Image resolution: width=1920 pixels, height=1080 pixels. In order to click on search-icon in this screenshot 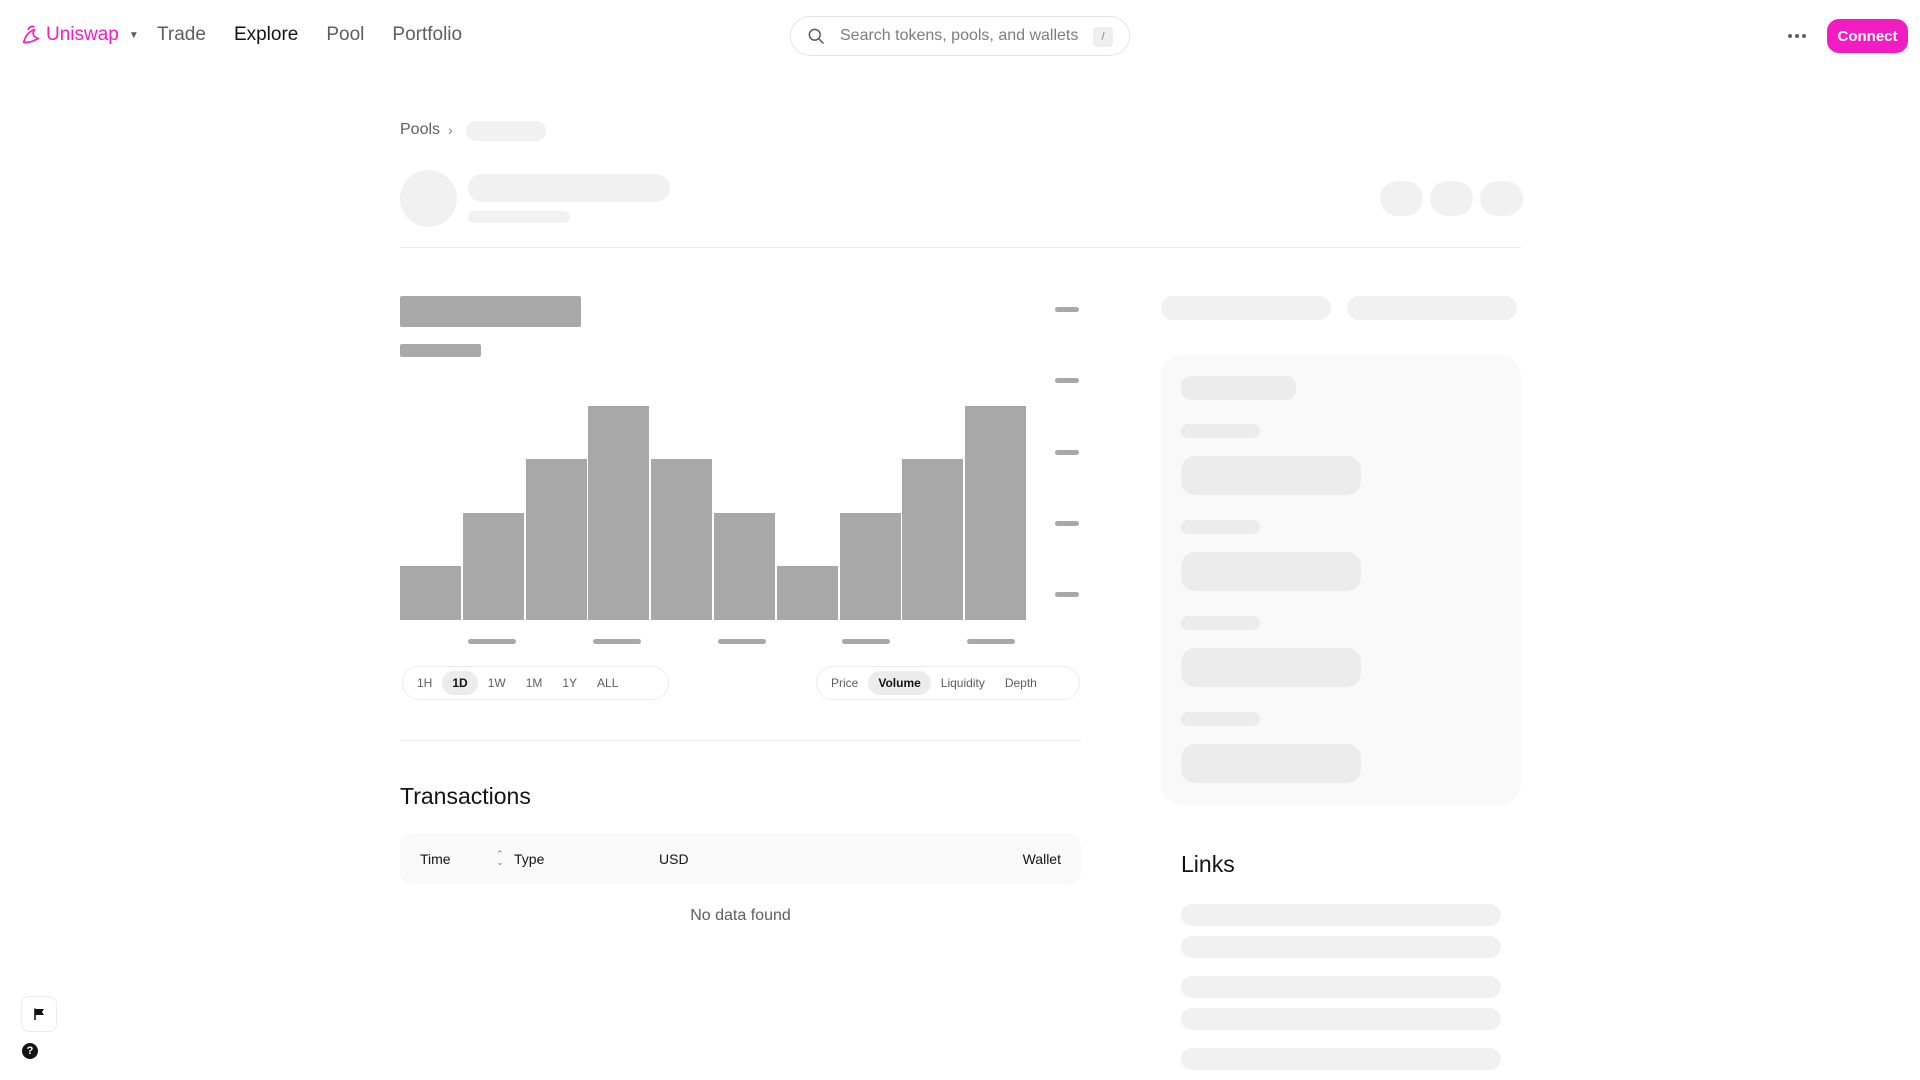, I will do `click(816, 36)`.